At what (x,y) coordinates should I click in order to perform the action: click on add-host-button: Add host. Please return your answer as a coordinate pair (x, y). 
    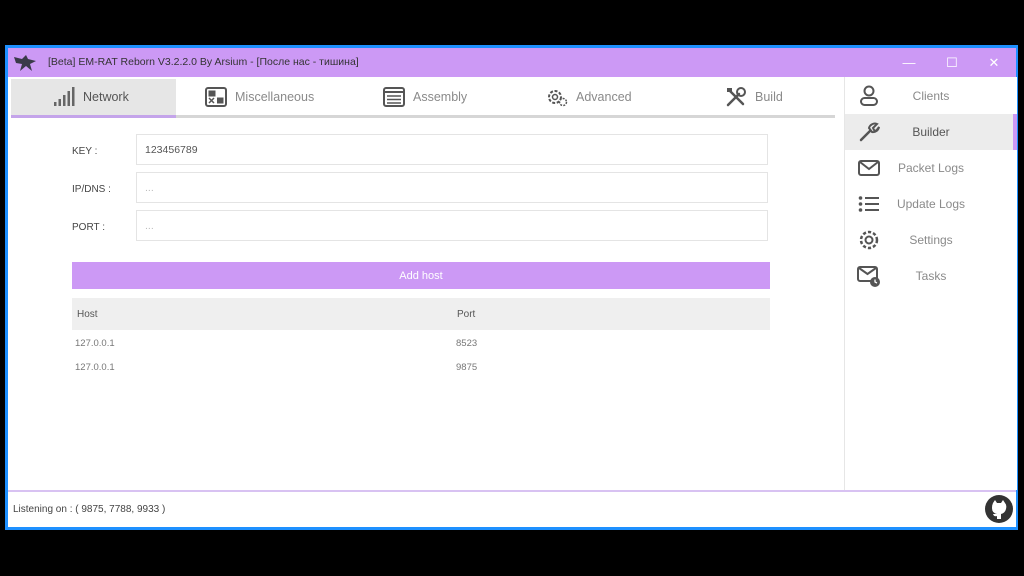
    Looking at the image, I should click on (421, 275).